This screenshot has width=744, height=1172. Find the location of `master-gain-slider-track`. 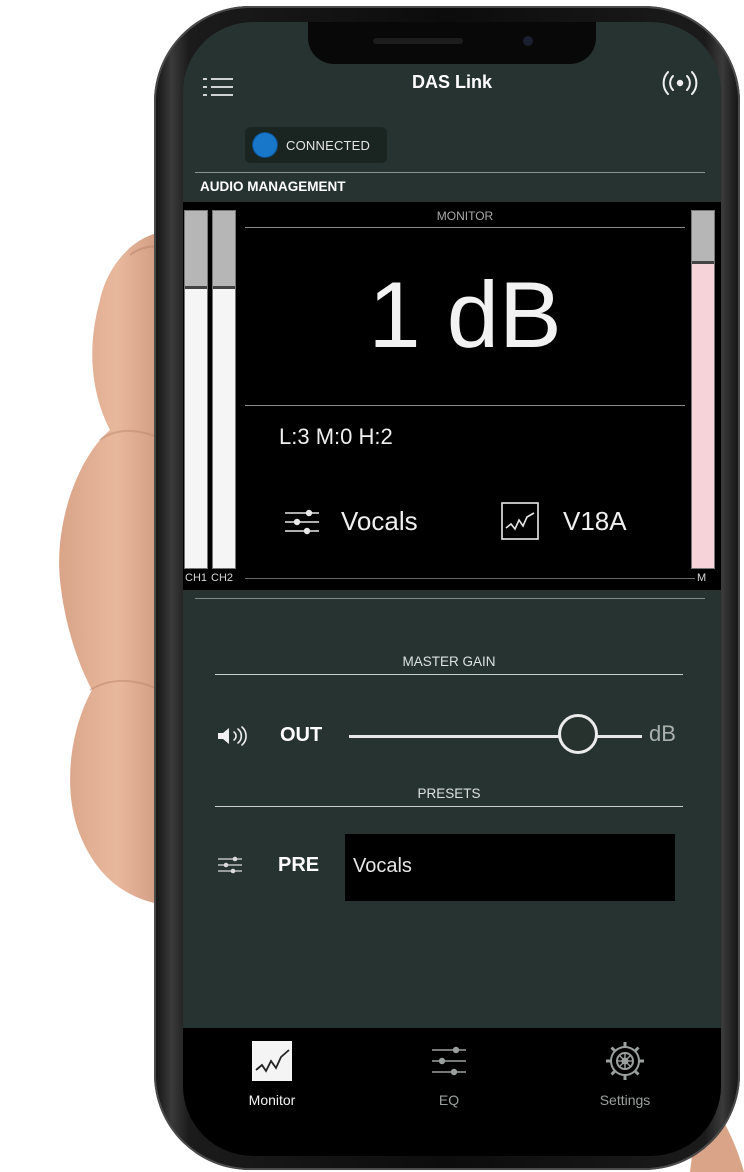

master-gain-slider-track is located at coordinates (495, 736).